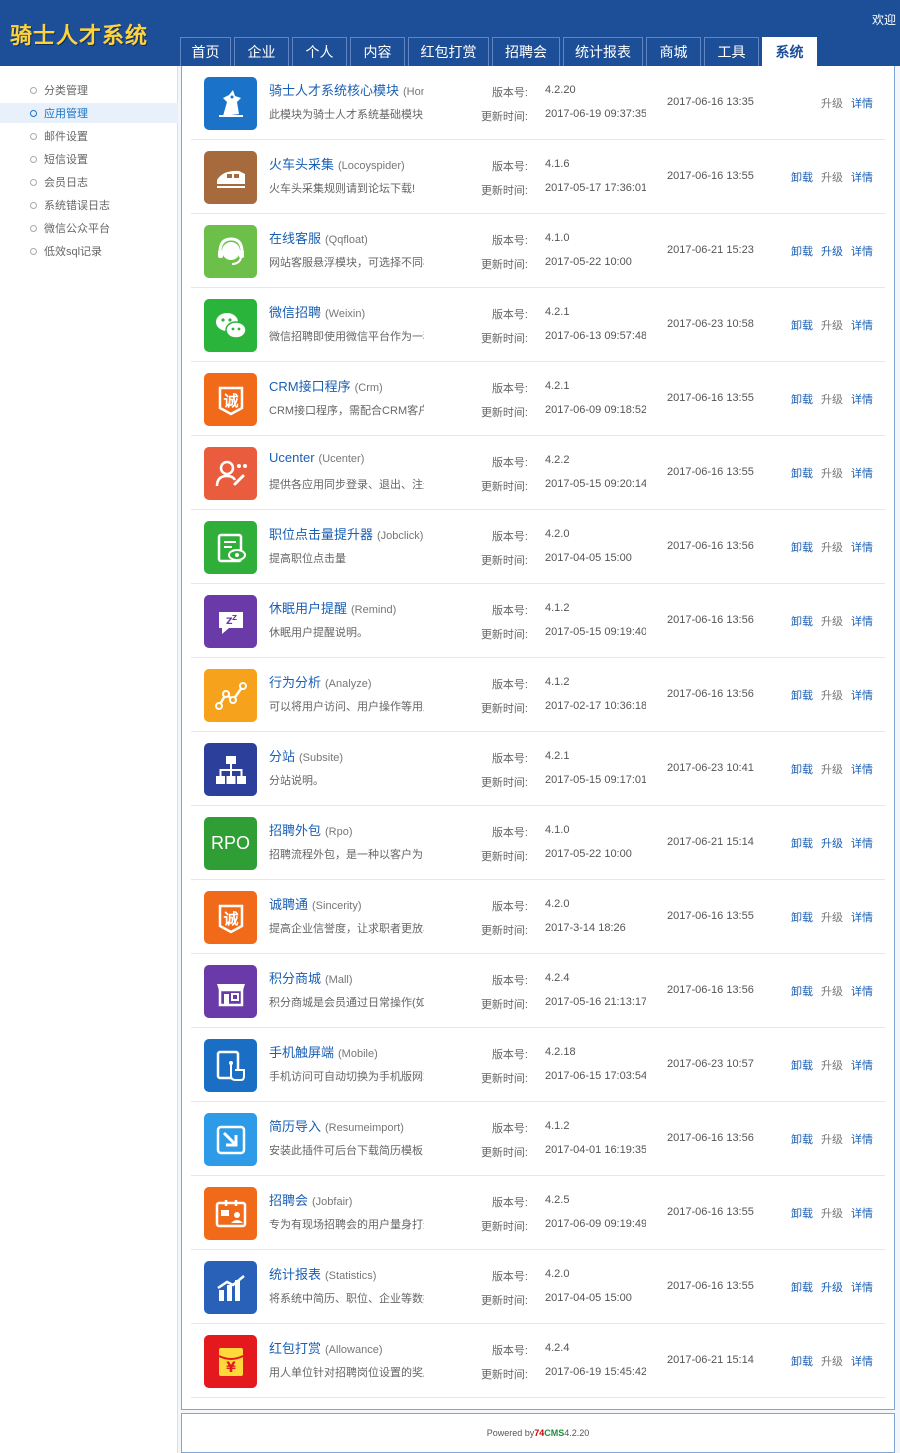 This screenshot has width=900, height=1453. Describe the element at coordinates (89, 113) in the screenshot. I see `sidebar-item-1: 应用管理` at that location.